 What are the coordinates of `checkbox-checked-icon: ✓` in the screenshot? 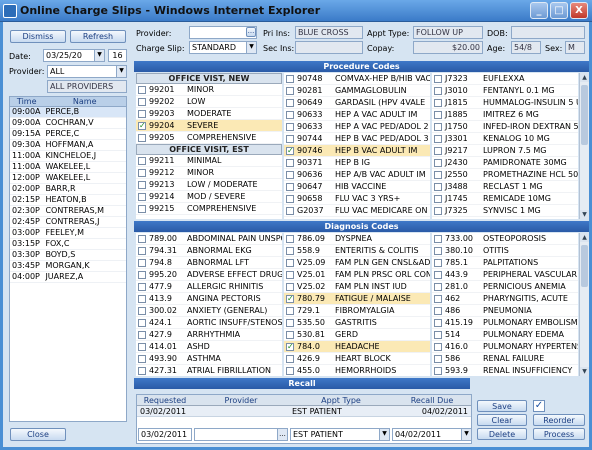 It's located at (290, 150).